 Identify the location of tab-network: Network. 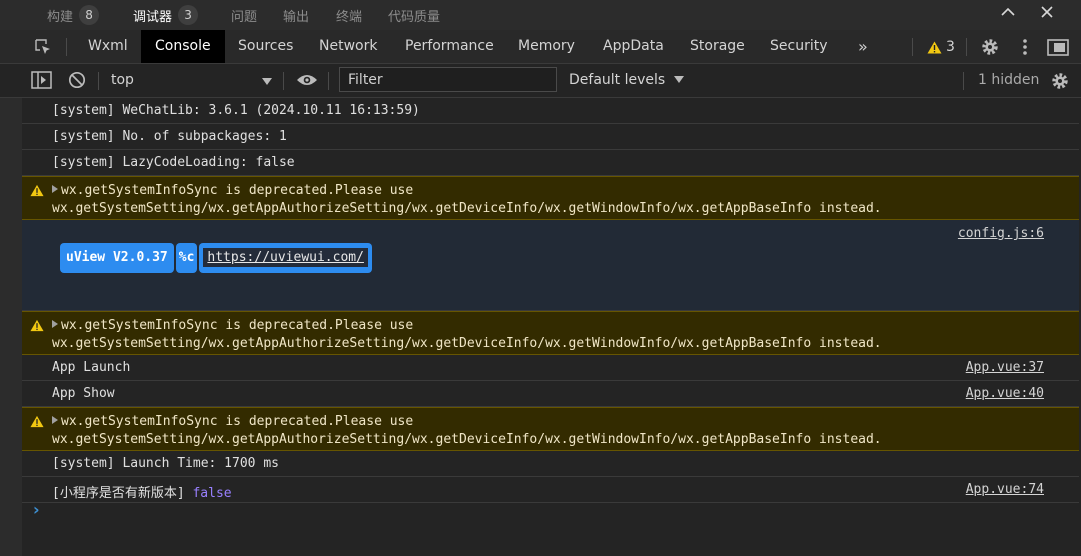
(348, 46).